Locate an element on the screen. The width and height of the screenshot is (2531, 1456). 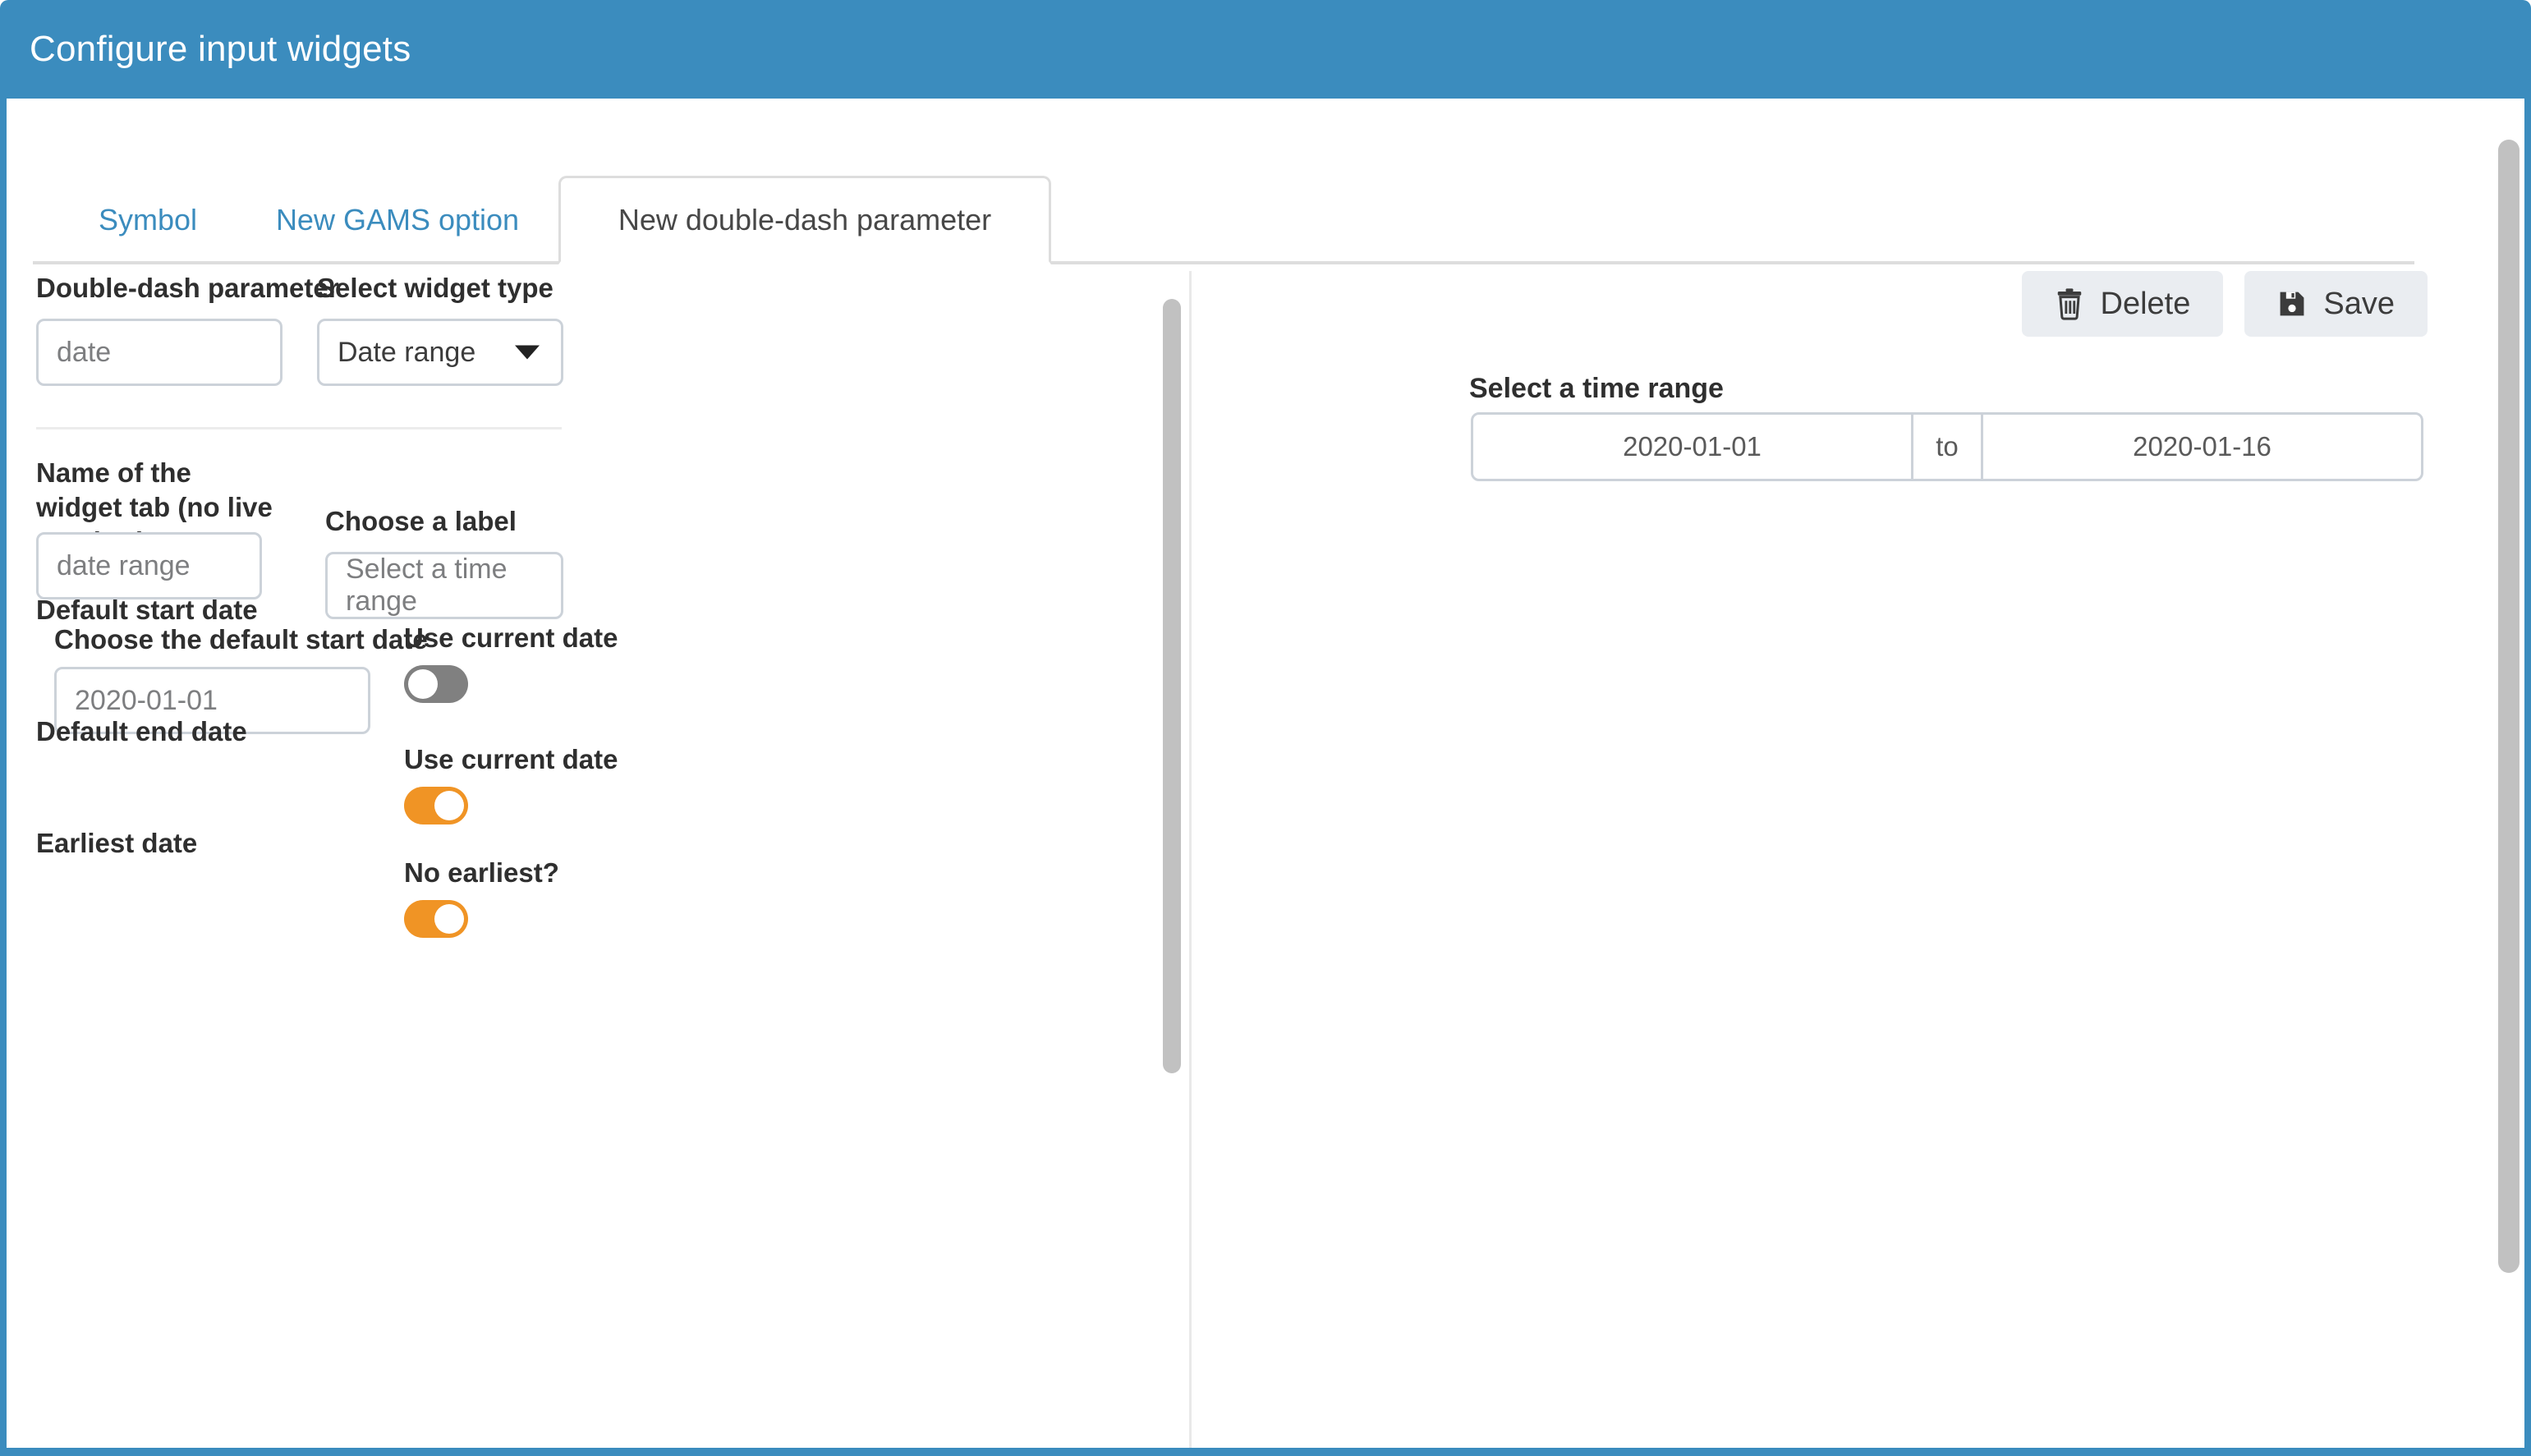
parameter-input: date is located at coordinates (159, 352).